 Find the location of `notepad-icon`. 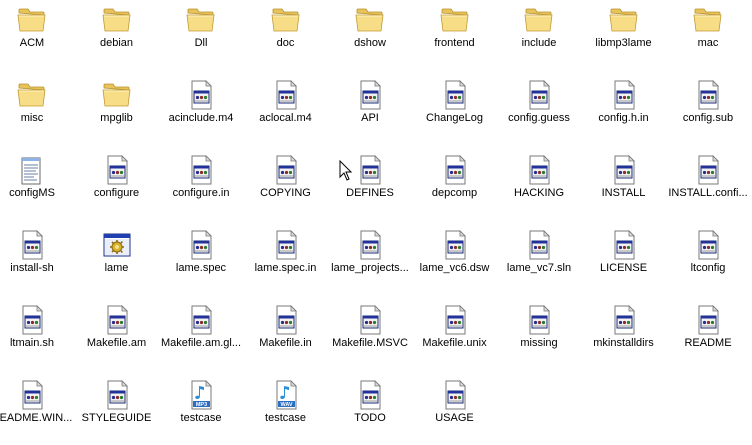

notepad-icon is located at coordinates (32, 170).